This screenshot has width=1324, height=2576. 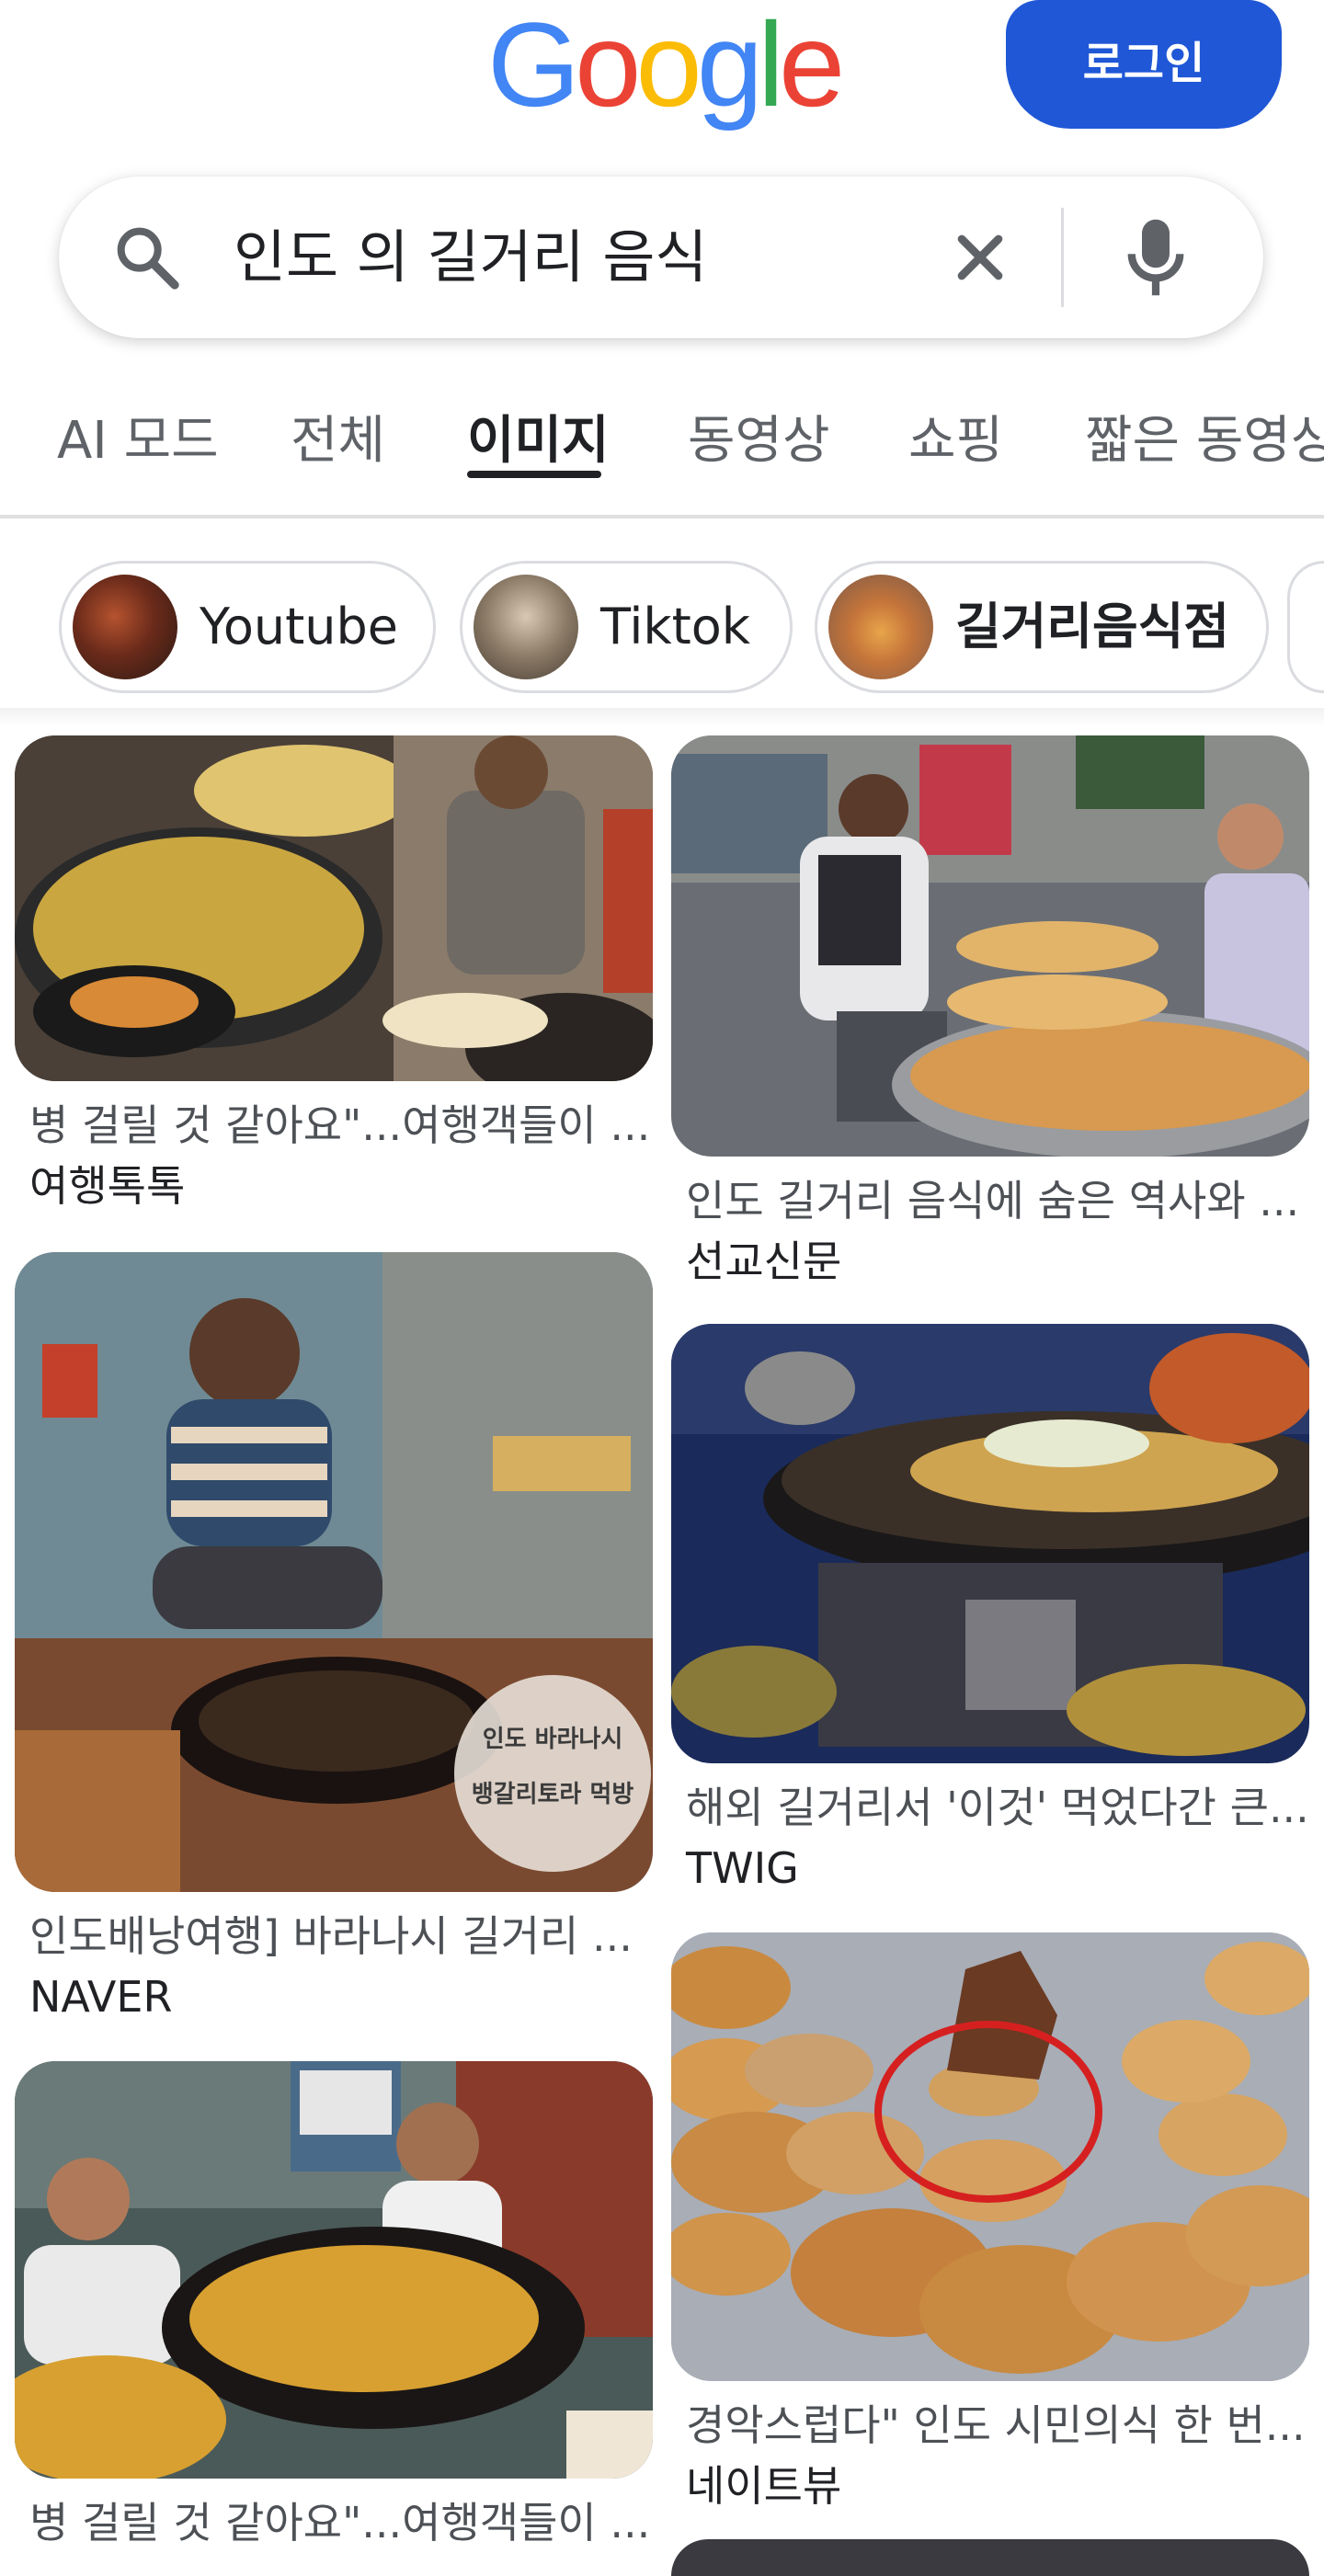 What do you see at coordinates (675, 626) in the screenshot?
I see `chip-label: Tiktok` at bounding box center [675, 626].